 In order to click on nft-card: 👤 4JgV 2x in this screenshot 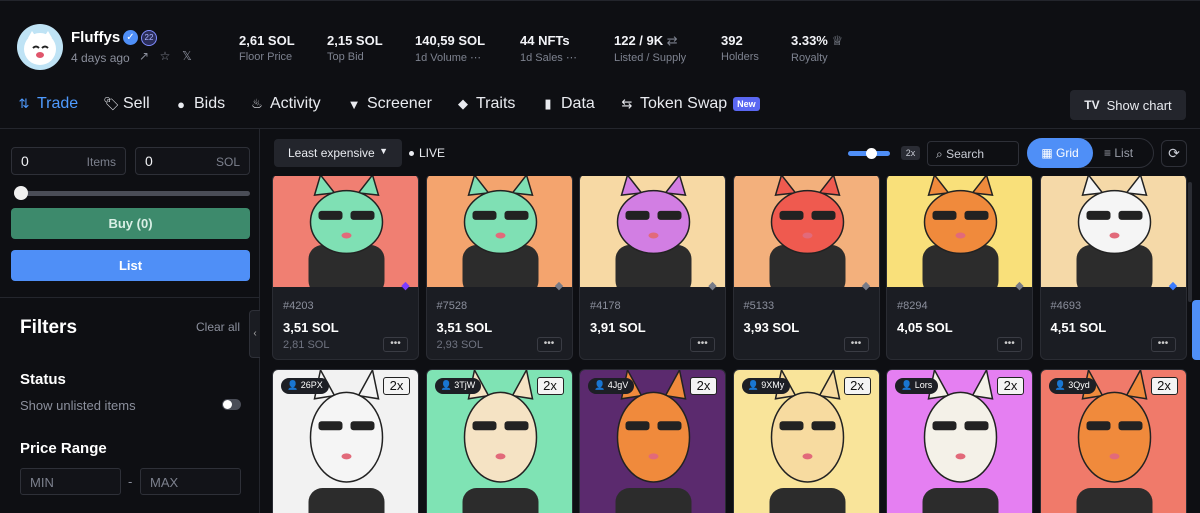, I will do `click(652, 441)`.